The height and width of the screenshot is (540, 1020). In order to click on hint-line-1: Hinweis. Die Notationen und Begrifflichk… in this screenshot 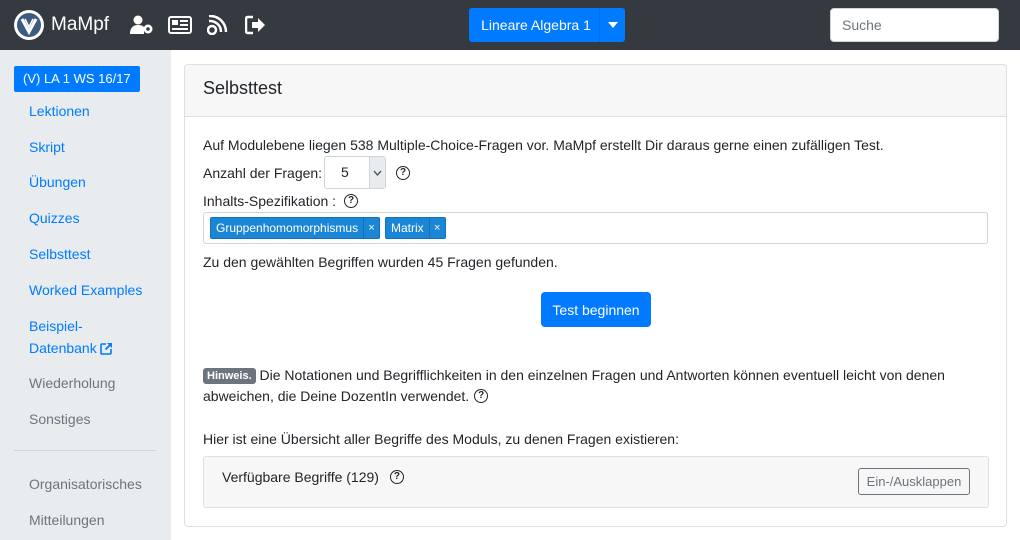, I will do `click(574, 375)`.